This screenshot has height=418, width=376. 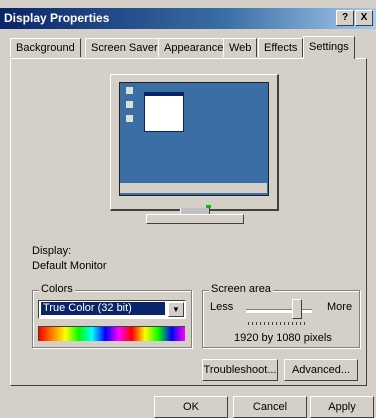 I want to click on monitor-name: Default Monitor, so click(x=69, y=266).